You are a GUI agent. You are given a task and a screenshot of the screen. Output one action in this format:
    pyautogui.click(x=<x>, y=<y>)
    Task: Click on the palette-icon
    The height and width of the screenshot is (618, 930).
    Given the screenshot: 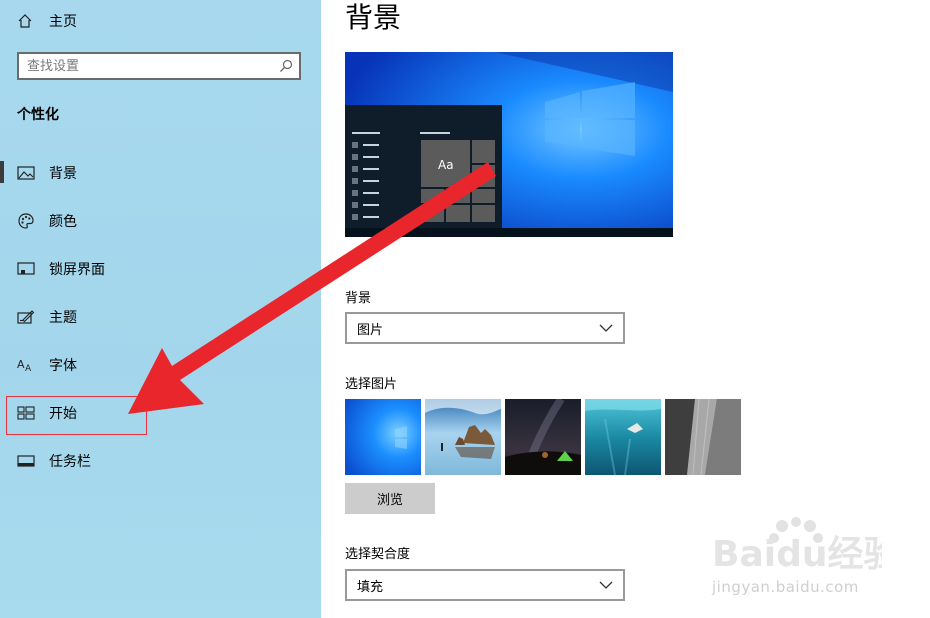 What is the action you would take?
    pyautogui.click(x=26, y=221)
    